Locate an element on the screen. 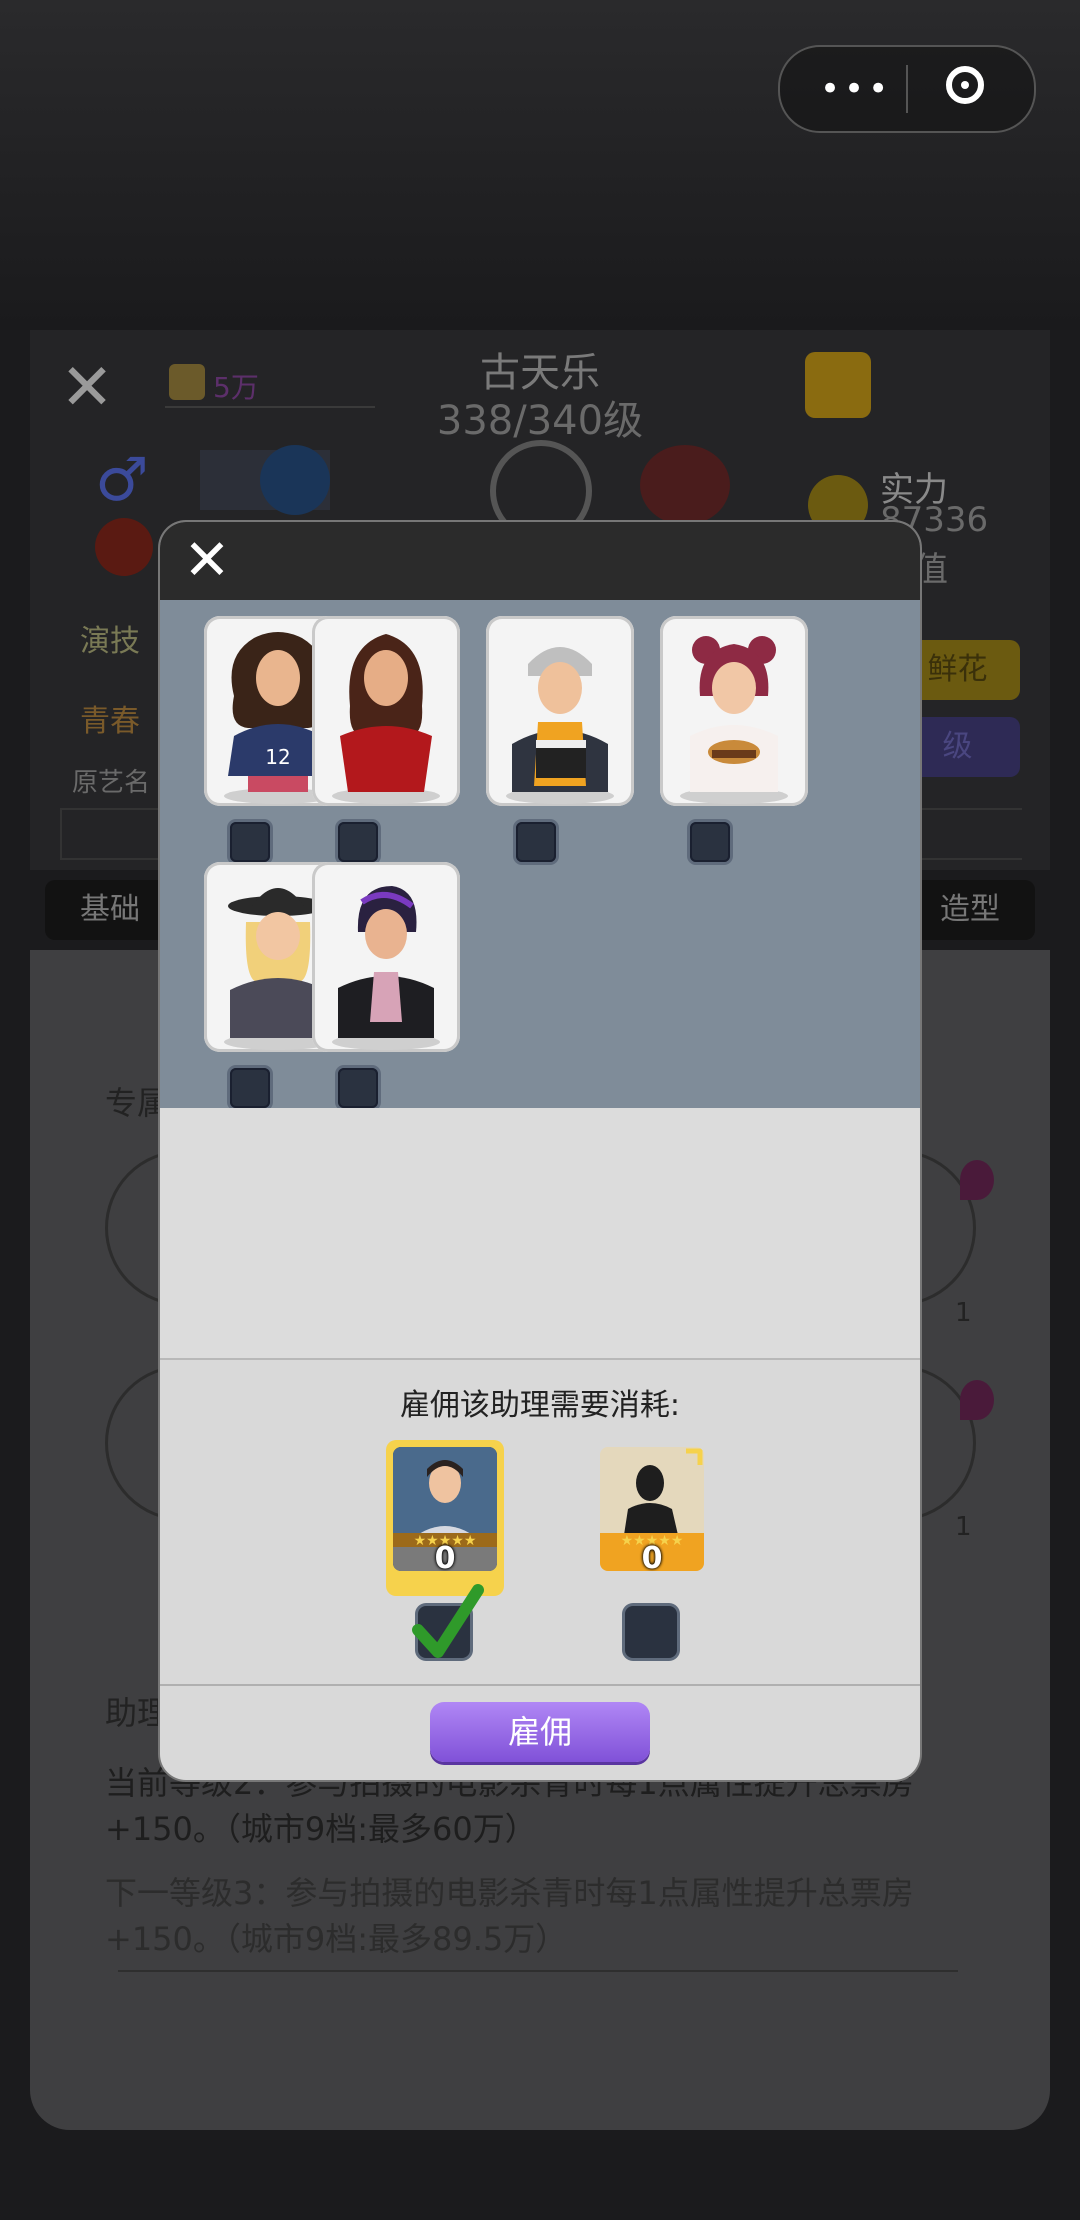  tab-basic: 基础 is located at coordinates (110, 910).